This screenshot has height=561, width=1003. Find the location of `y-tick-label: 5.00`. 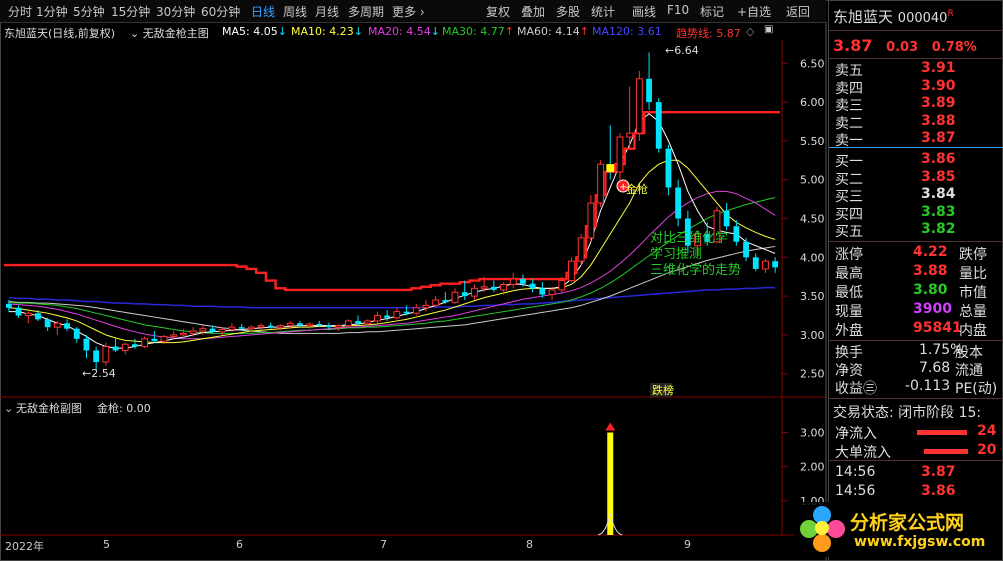

y-tick-label: 5.00 is located at coordinates (812, 180).